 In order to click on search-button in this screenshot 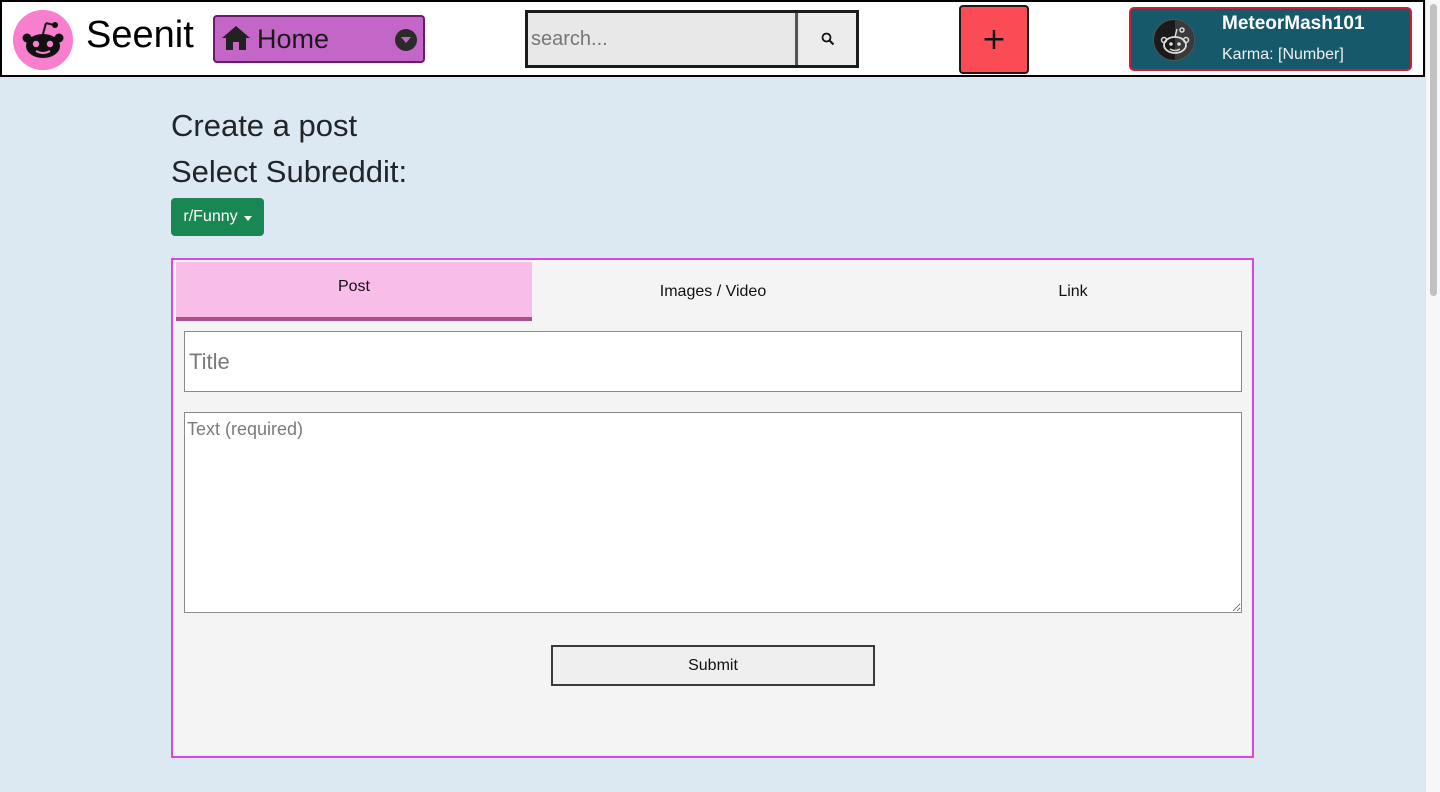, I will do `click(828, 39)`.